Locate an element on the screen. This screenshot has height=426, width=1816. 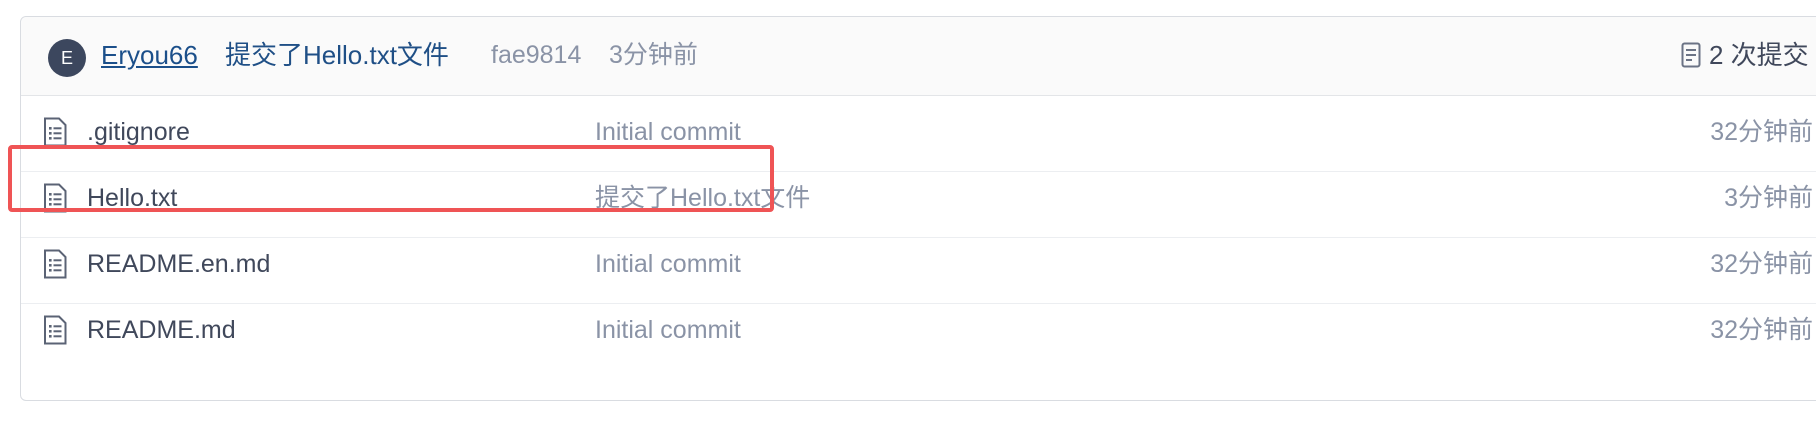
file-name-link: README.en.md is located at coordinates (178, 264).